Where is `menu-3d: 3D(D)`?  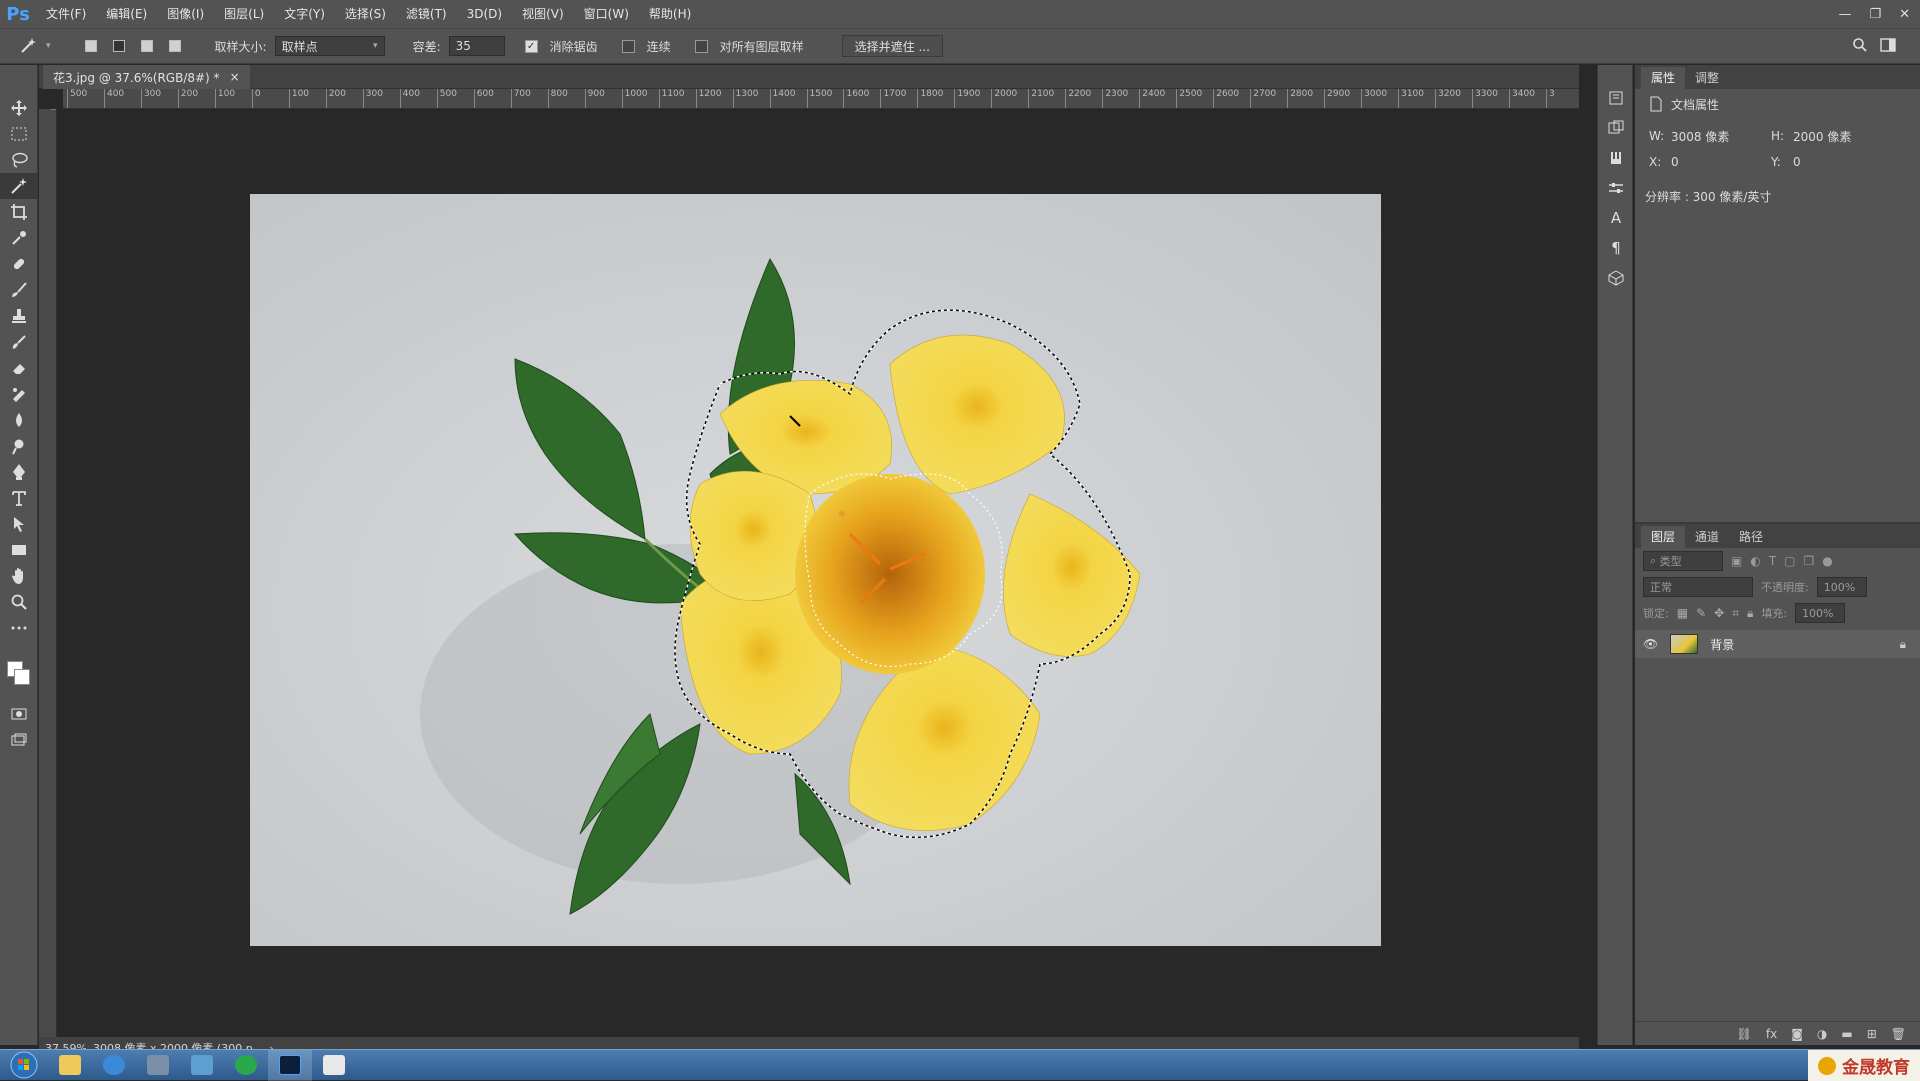 menu-3d: 3D(D) is located at coordinates (484, 14).